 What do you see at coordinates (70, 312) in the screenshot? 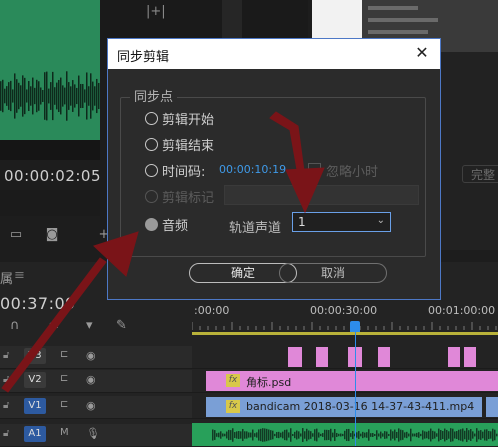
I see `arrow-to-audio-radio` at bounding box center [70, 312].